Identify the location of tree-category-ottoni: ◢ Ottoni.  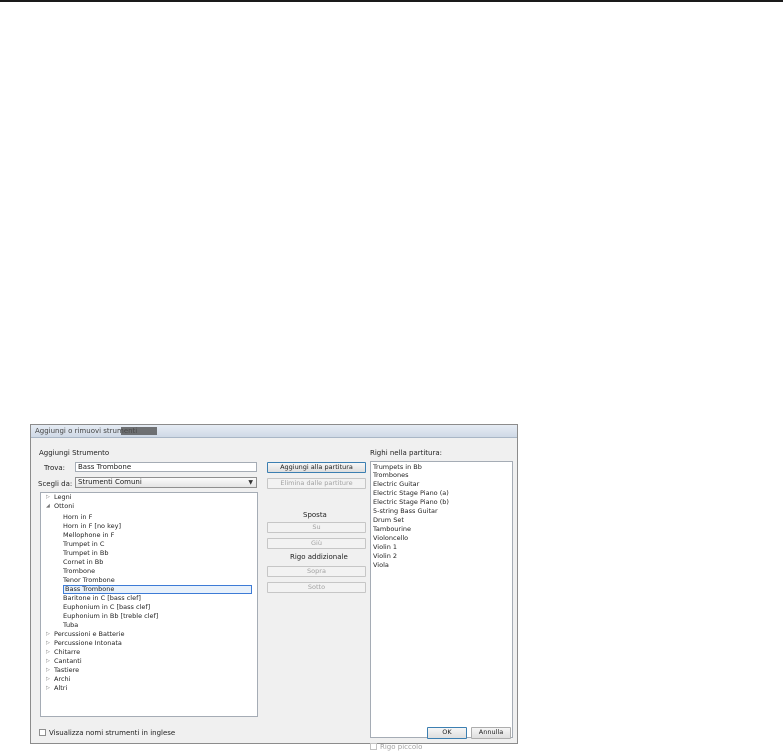
(60, 506).